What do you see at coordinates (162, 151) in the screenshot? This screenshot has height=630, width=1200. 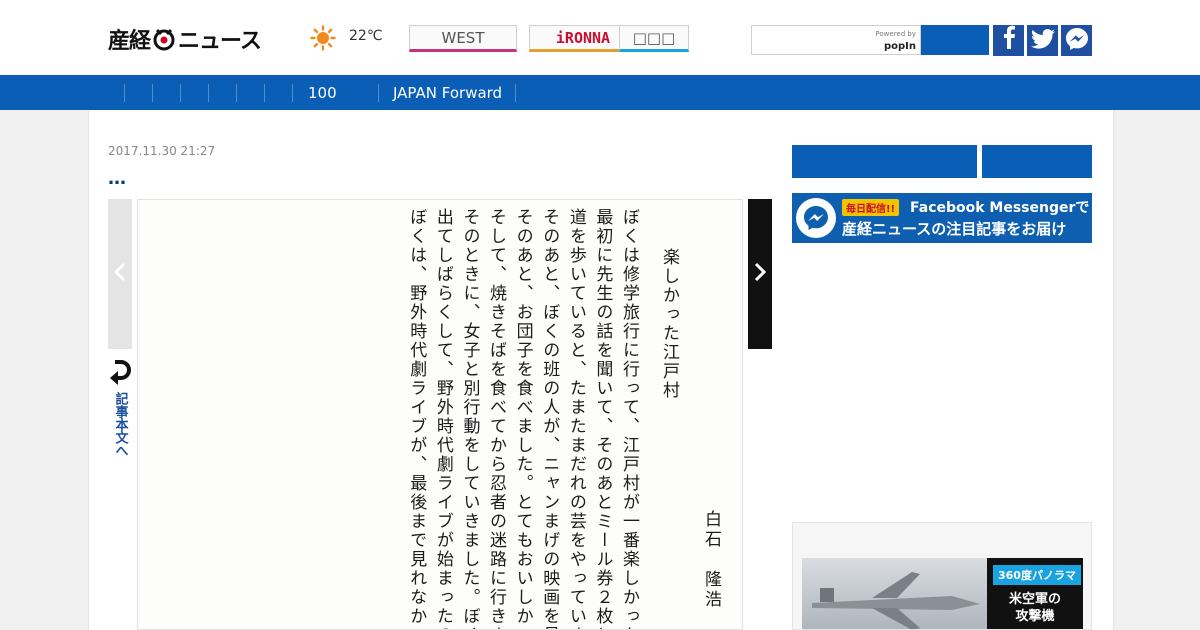 I see `article-date: 2017.11.30 21:27` at bounding box center [162, 151].